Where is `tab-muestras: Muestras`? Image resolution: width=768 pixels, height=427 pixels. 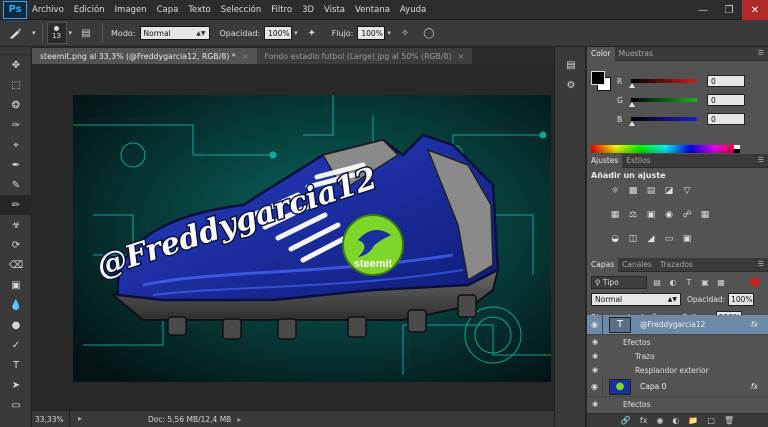 tab-muestras: Muestras is located at coordinates (636, 54).